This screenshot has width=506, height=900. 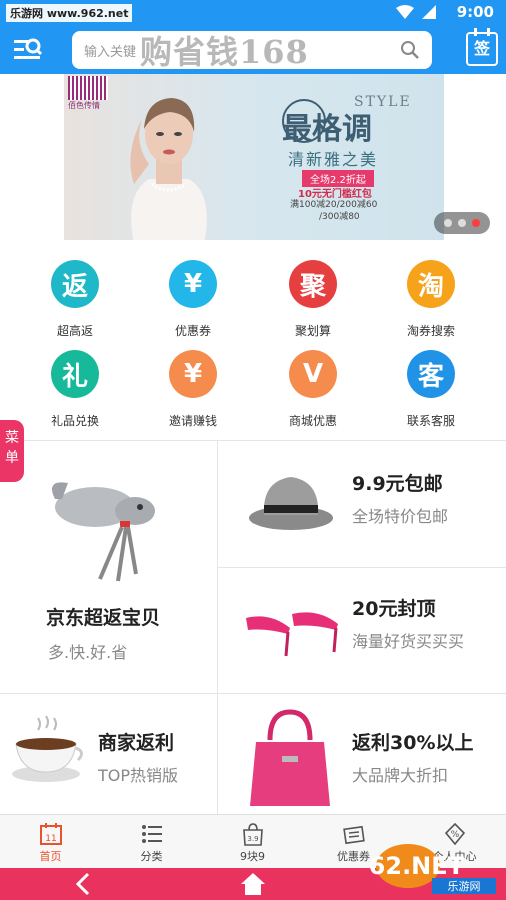 What do you see at coordinates (482, 47) in the screenshot?
I see `sign-in-button: 签` at bounding box center [482, 47].